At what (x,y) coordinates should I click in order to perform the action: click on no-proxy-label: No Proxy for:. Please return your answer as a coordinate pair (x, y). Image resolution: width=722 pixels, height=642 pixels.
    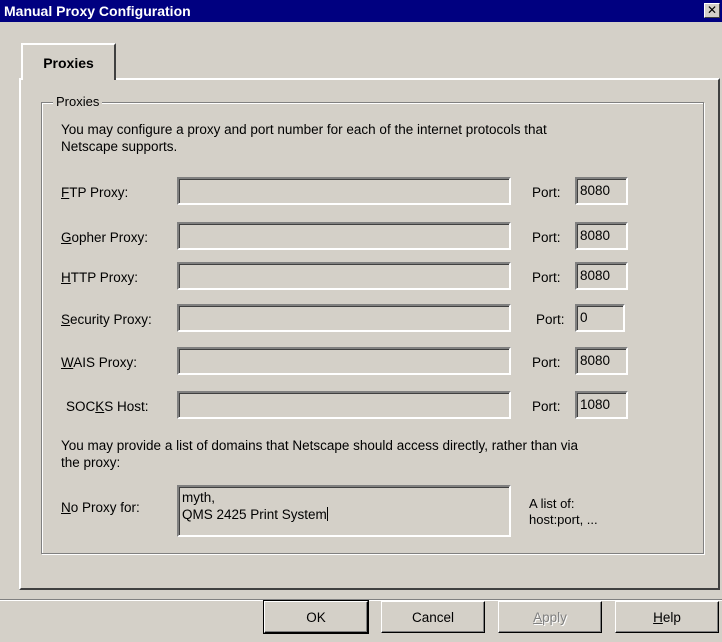
    Looking at the image, I should click on (100, 507).